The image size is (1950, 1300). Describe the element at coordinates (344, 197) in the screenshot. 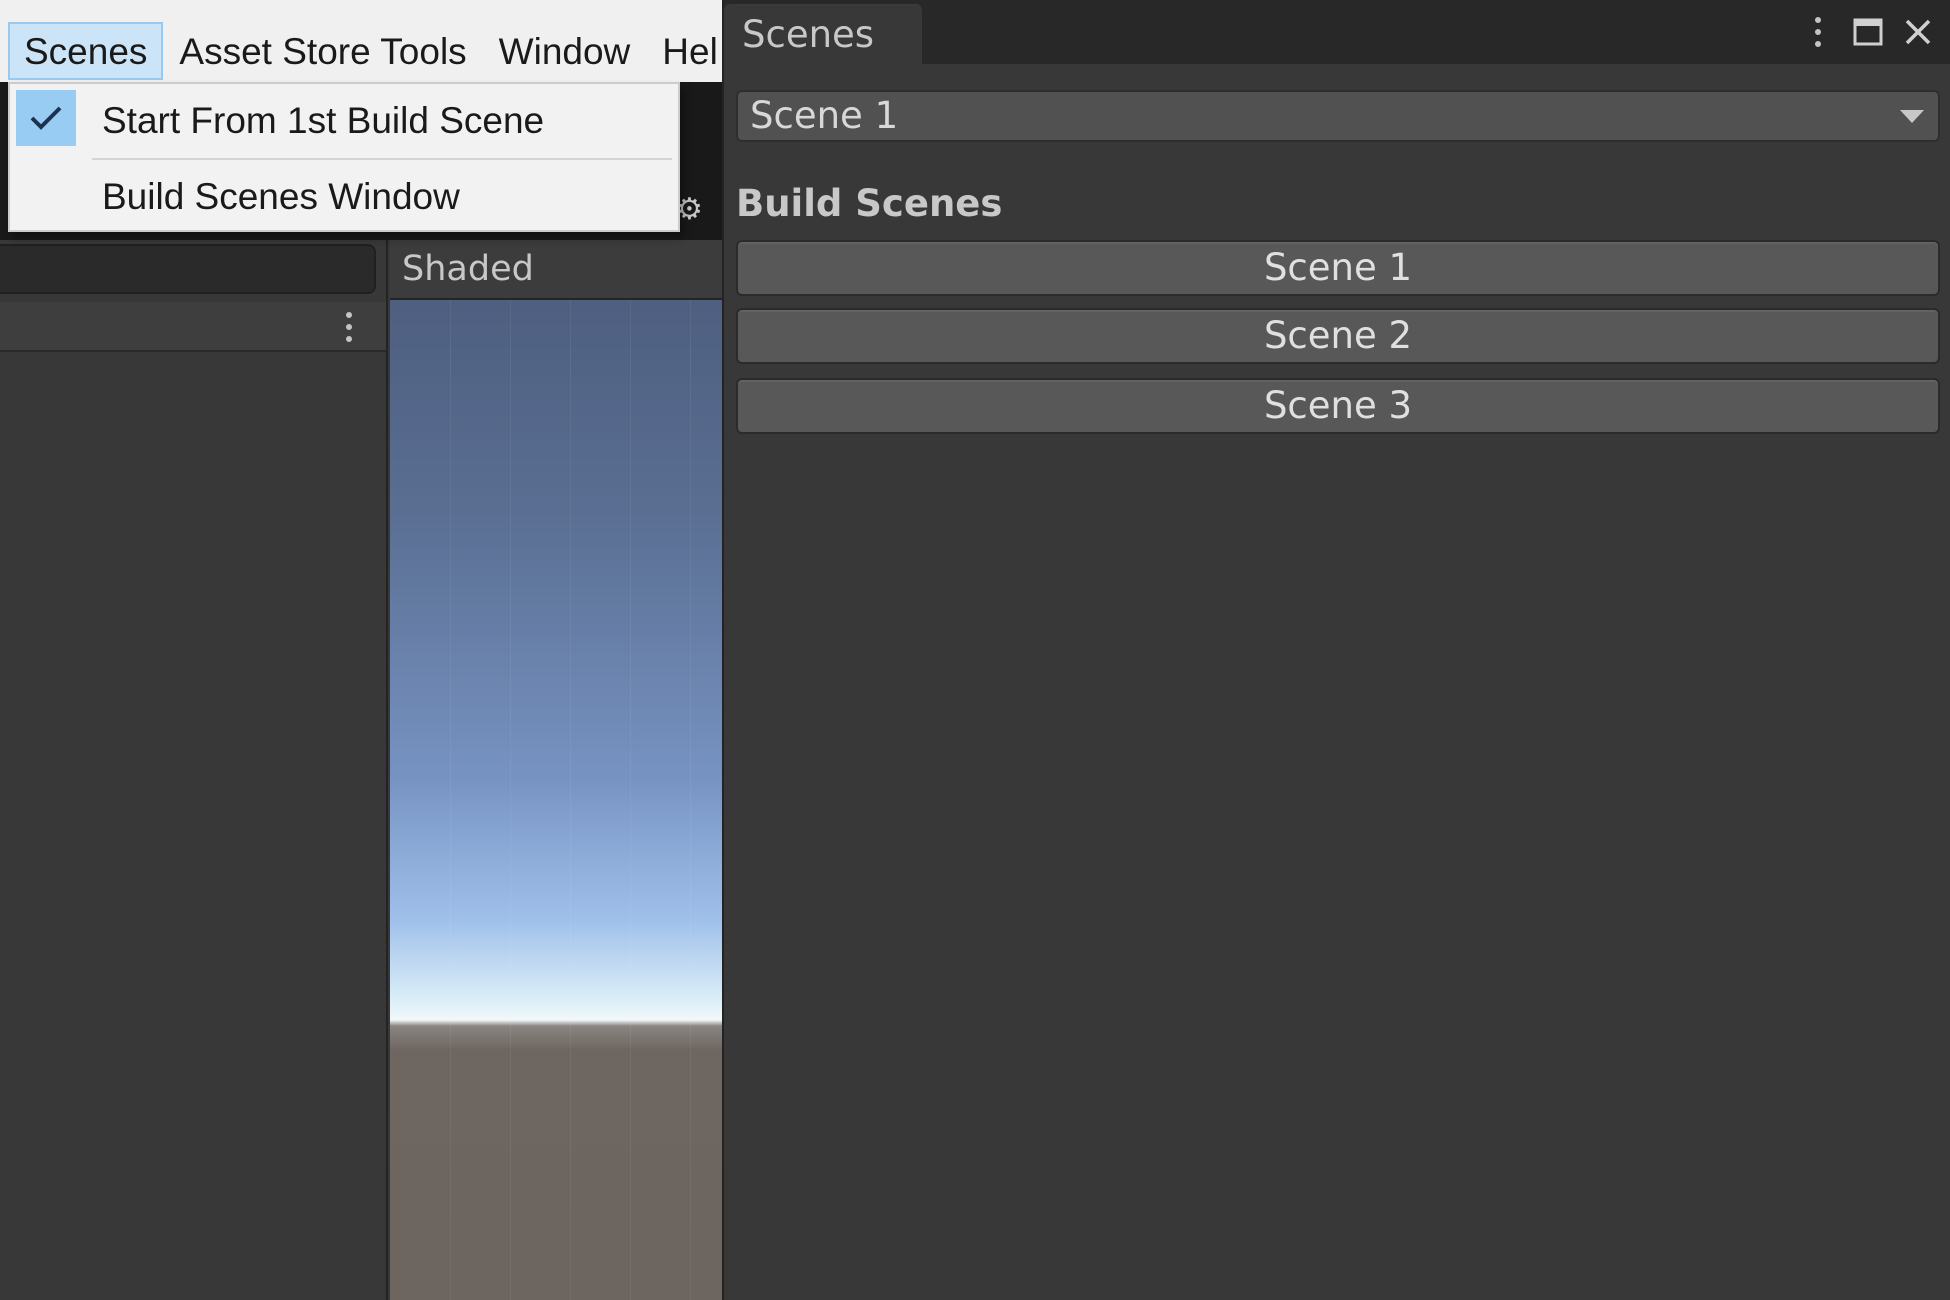

I see `menu-item-build-scenes-window: Build Scenes Window` at that location.